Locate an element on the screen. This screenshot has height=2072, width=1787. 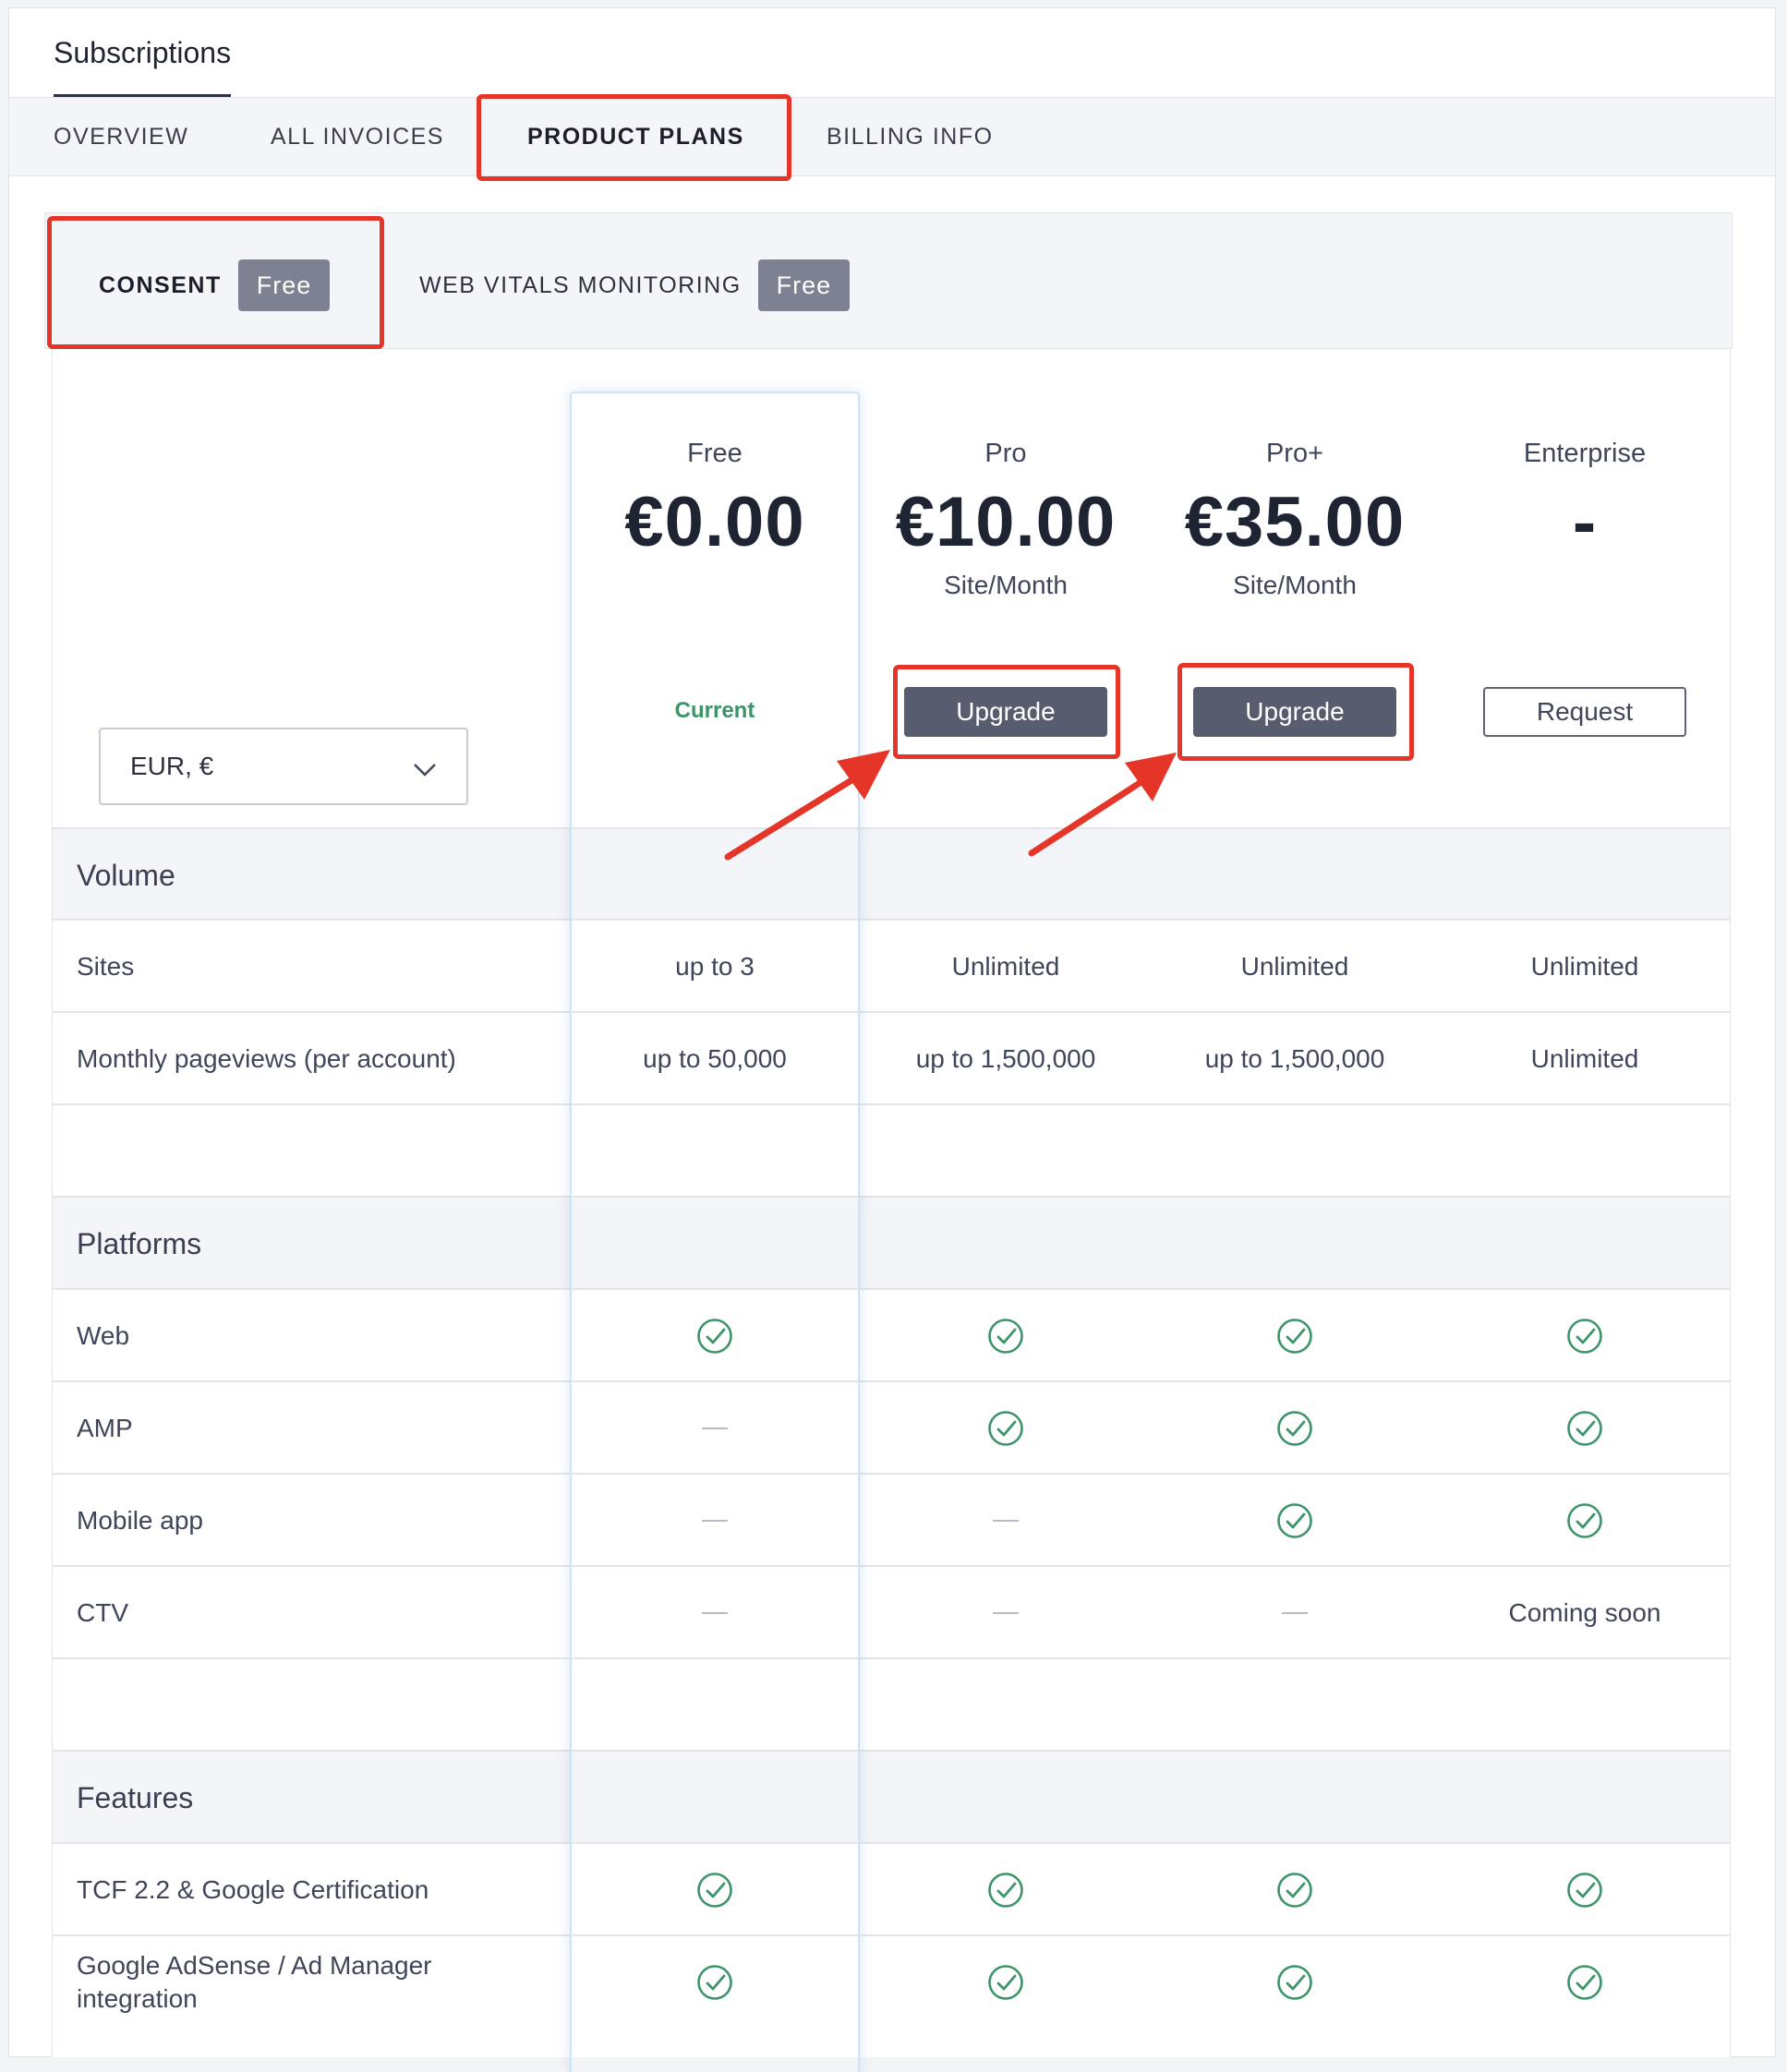
sites-enterprise: Unlimited is located at coordinates (1584, 966).